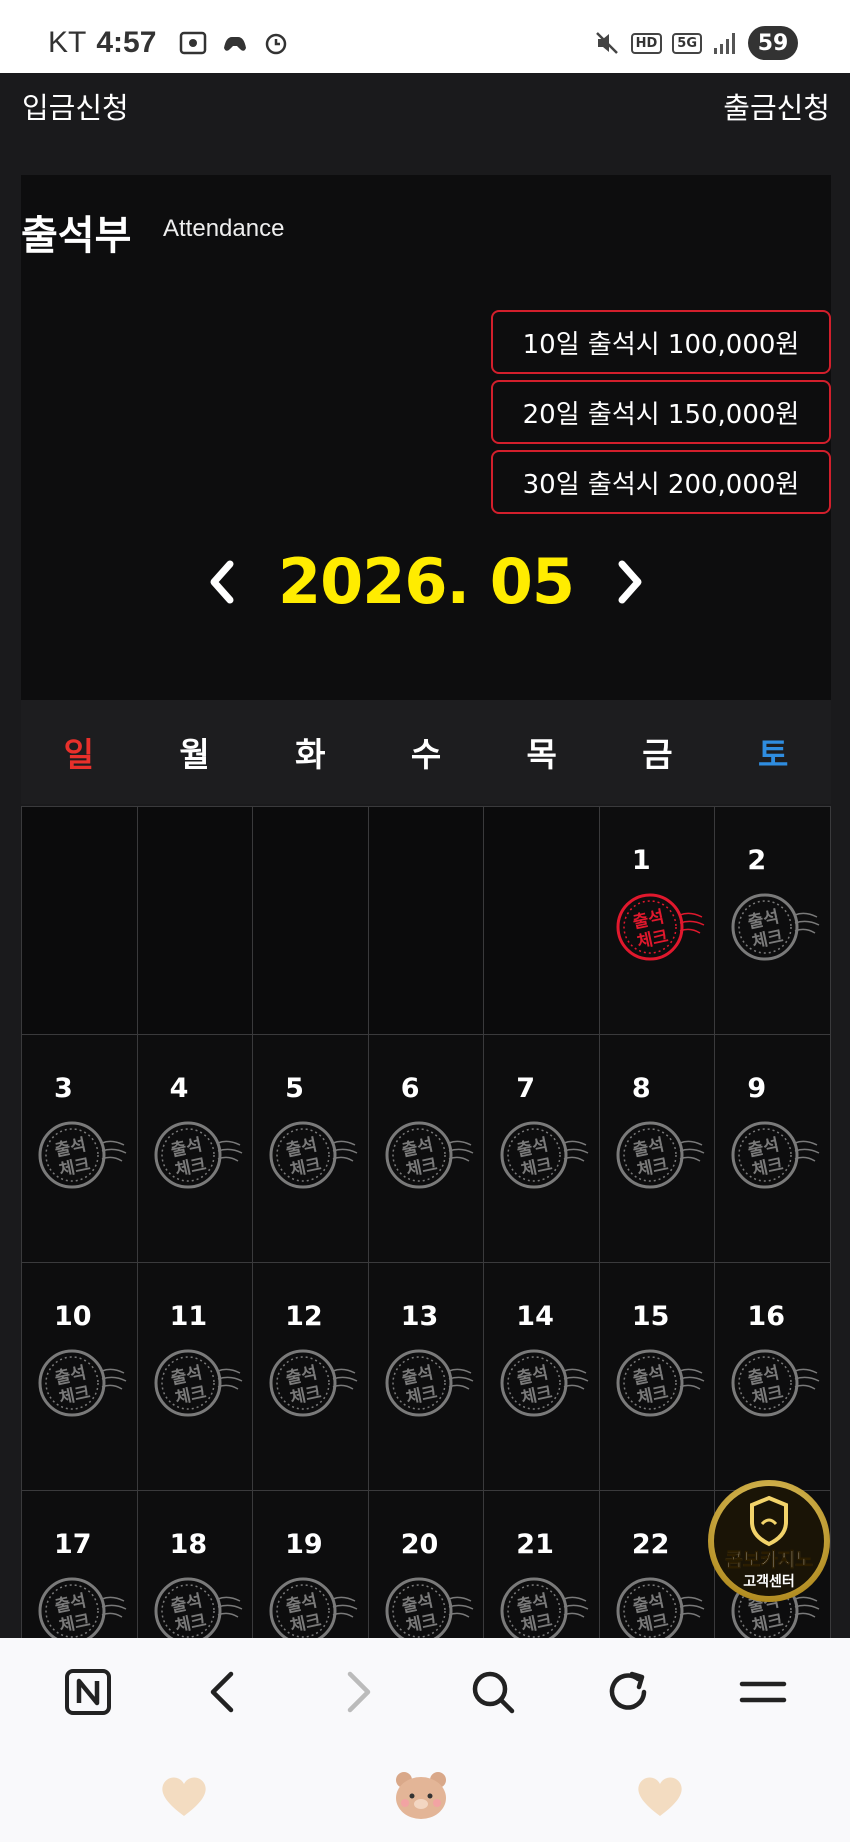 This screenshot has height=1842, width=850. What do you see at coordinates (526, 1088) in the screenshot?
I see `day-number: 7` at bounding box center [526, 1088].